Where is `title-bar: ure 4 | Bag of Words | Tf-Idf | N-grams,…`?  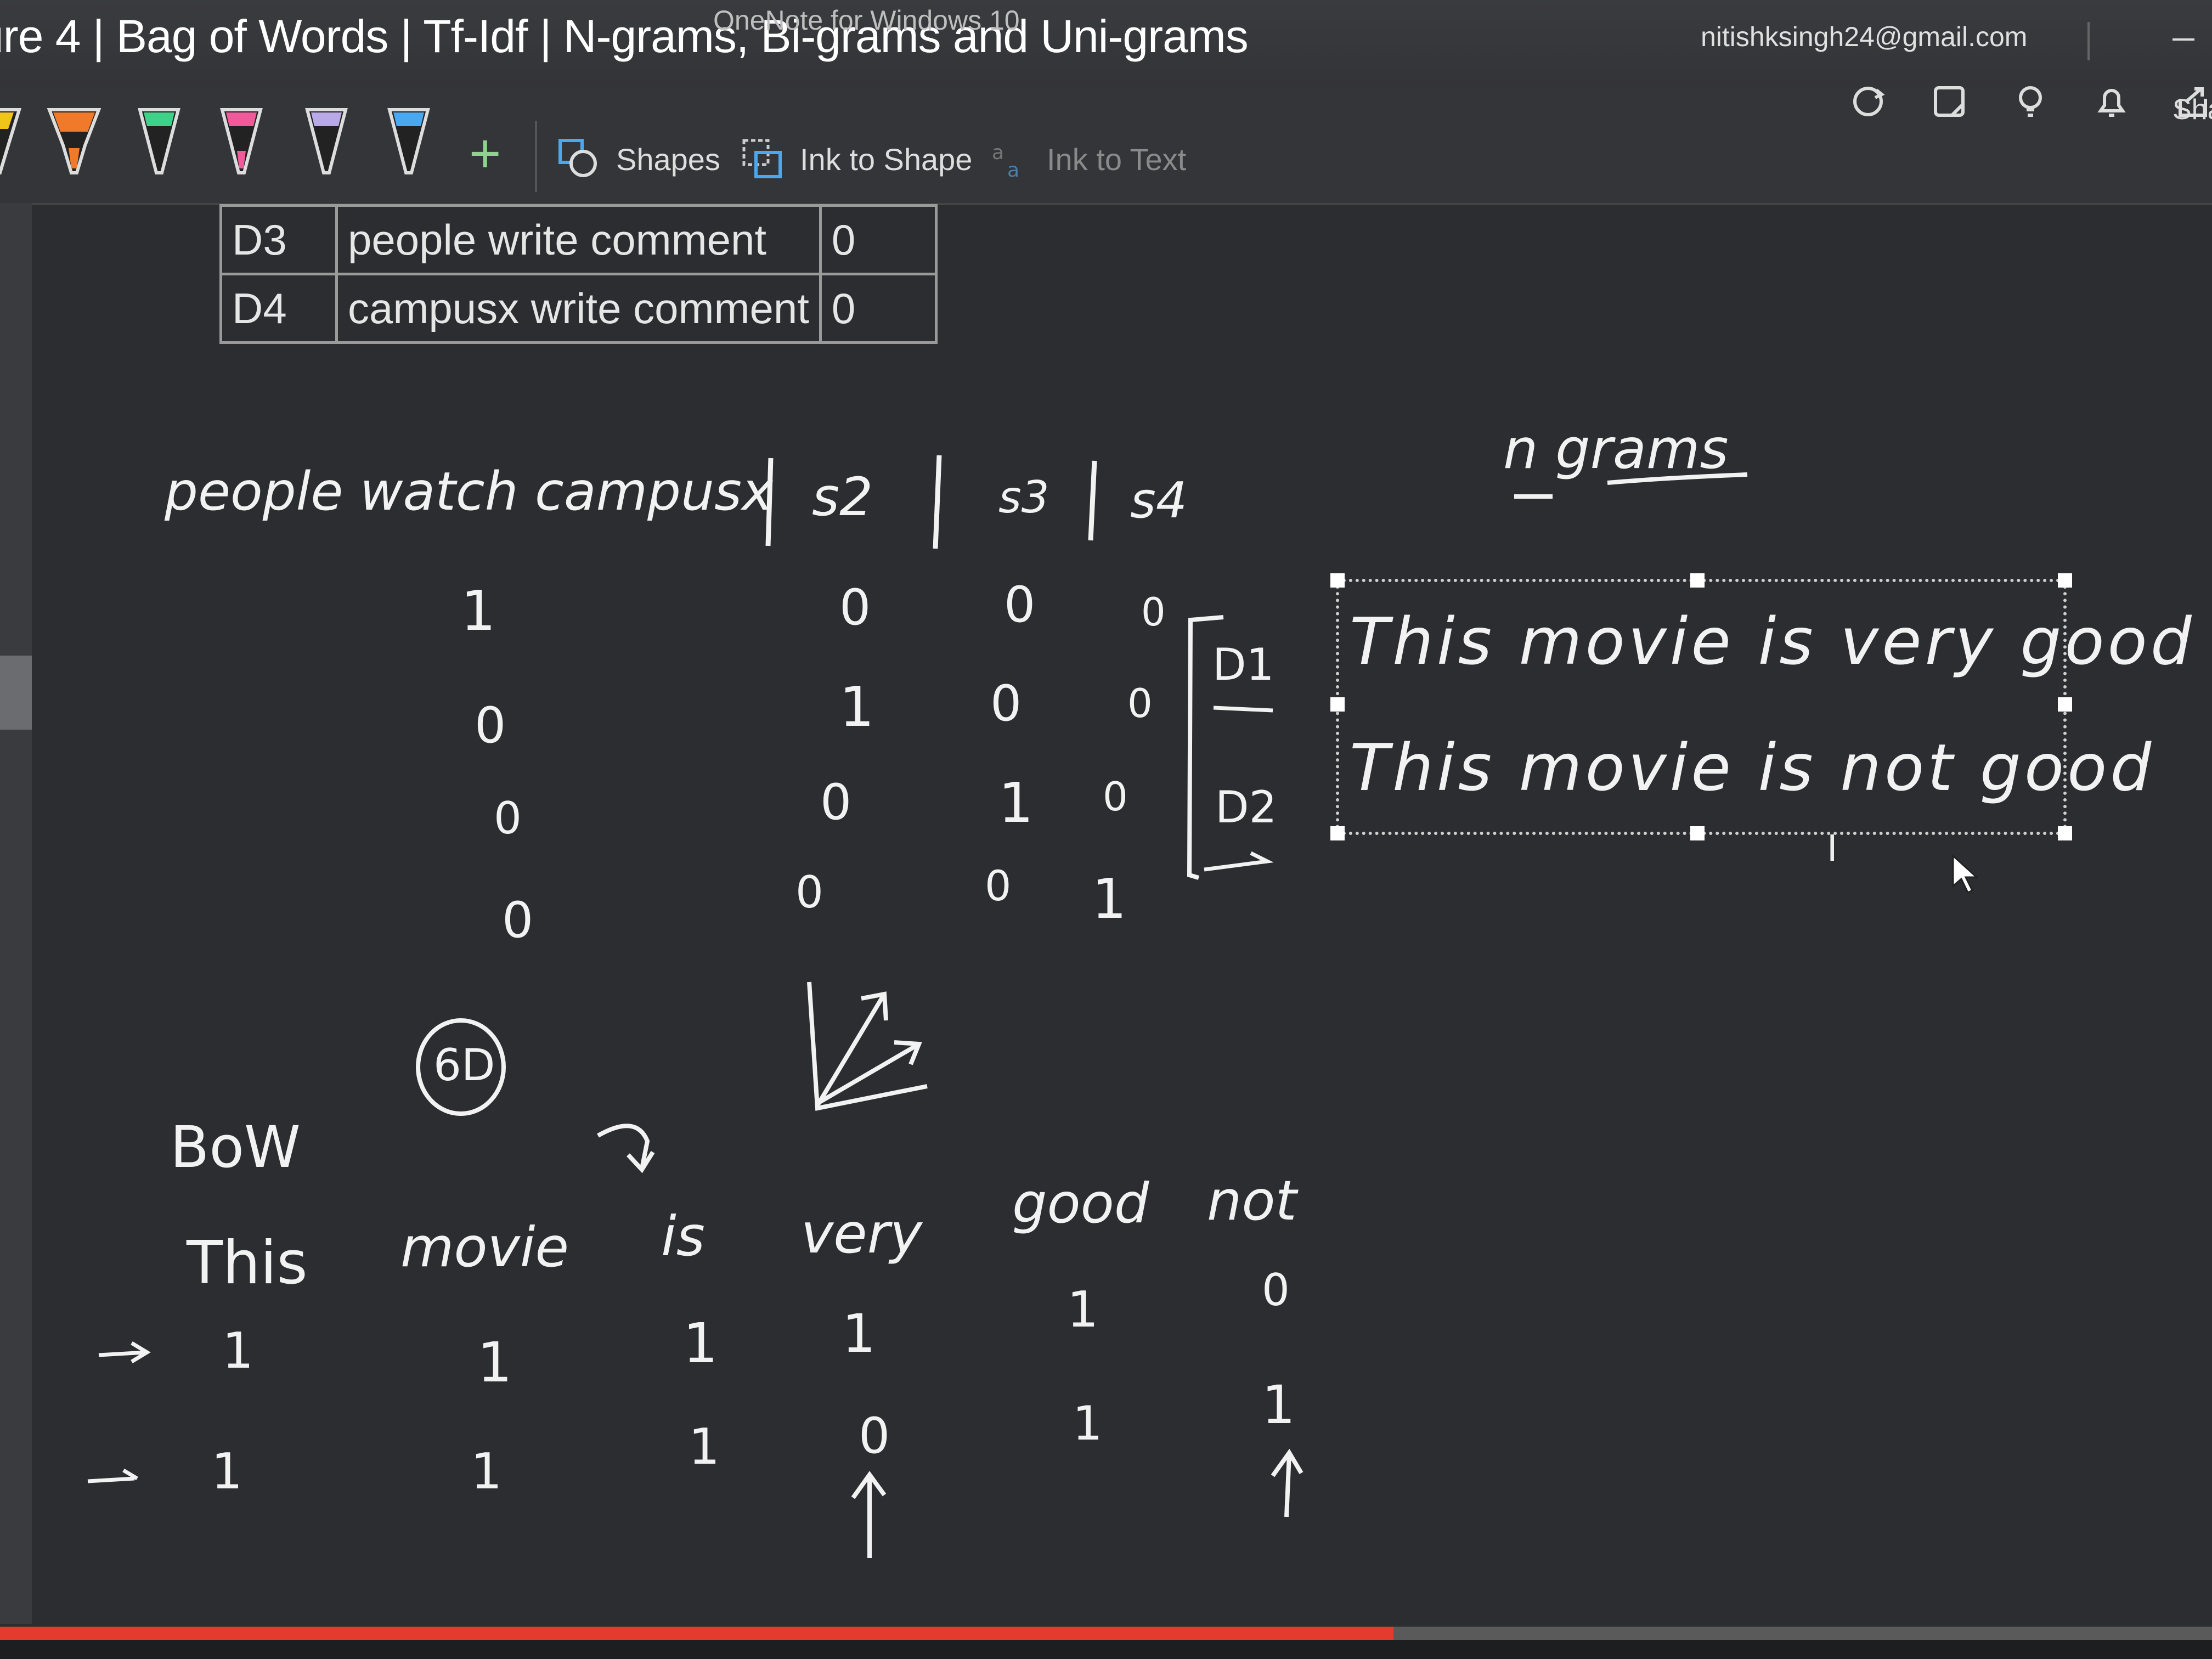 title-bar: ure 4 | Bag of Words | Tf-Idf | N-grams,… is located at coordinates (1106, 44).